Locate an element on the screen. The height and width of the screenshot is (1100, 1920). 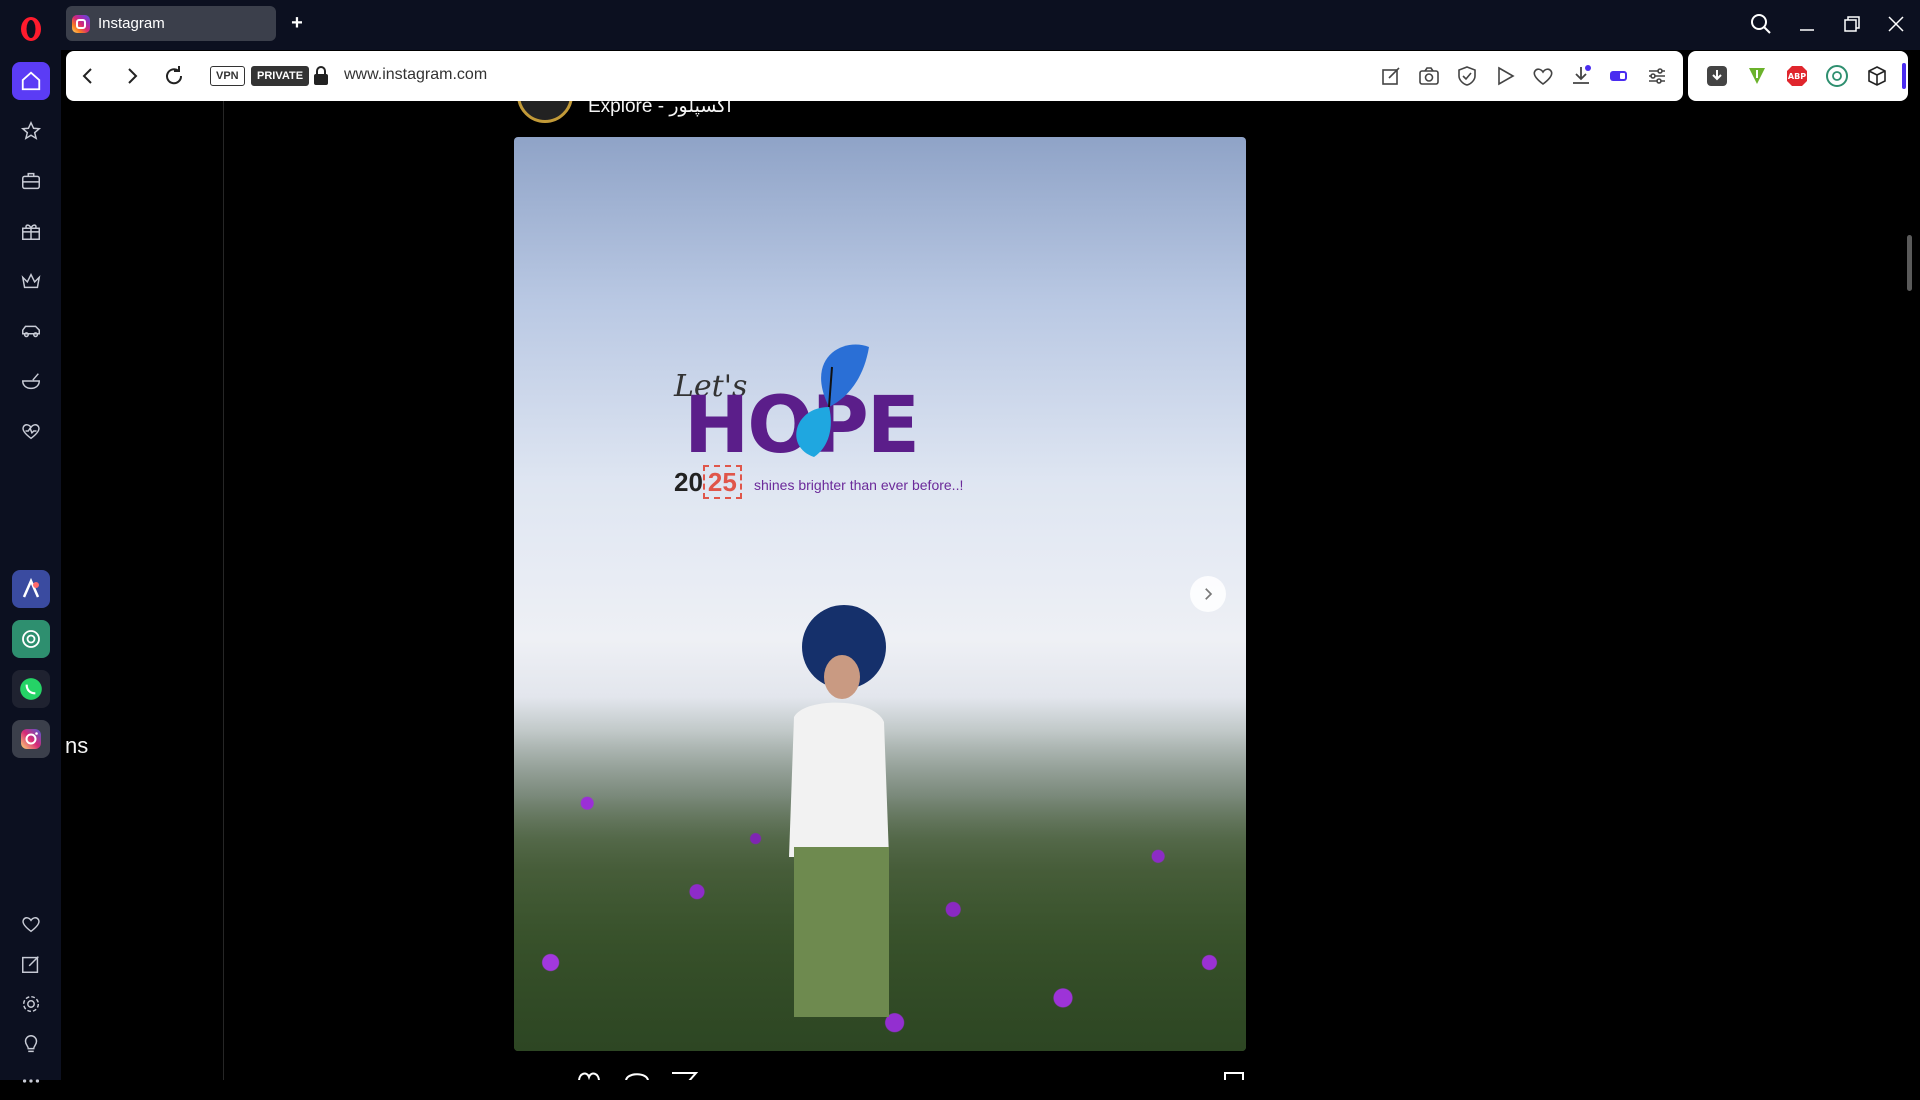
logo-year-prefix: 20 is located at coordinates (688, 482).